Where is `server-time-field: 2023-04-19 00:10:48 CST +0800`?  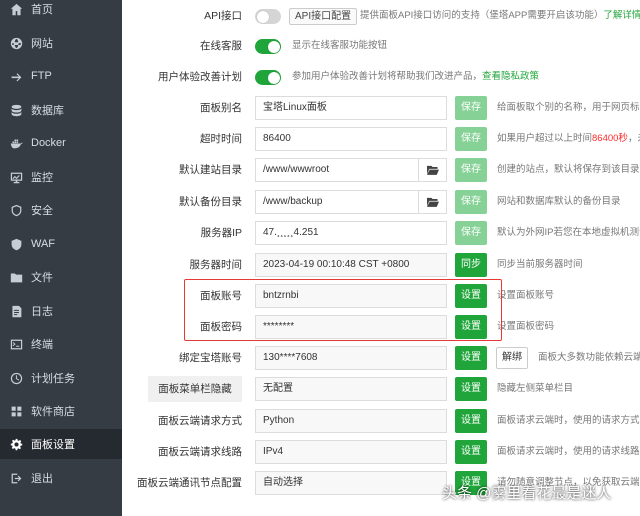 server-time-field: 2023-04-19 00:10:48 CST +0800 is located at coordinates (351, 265).